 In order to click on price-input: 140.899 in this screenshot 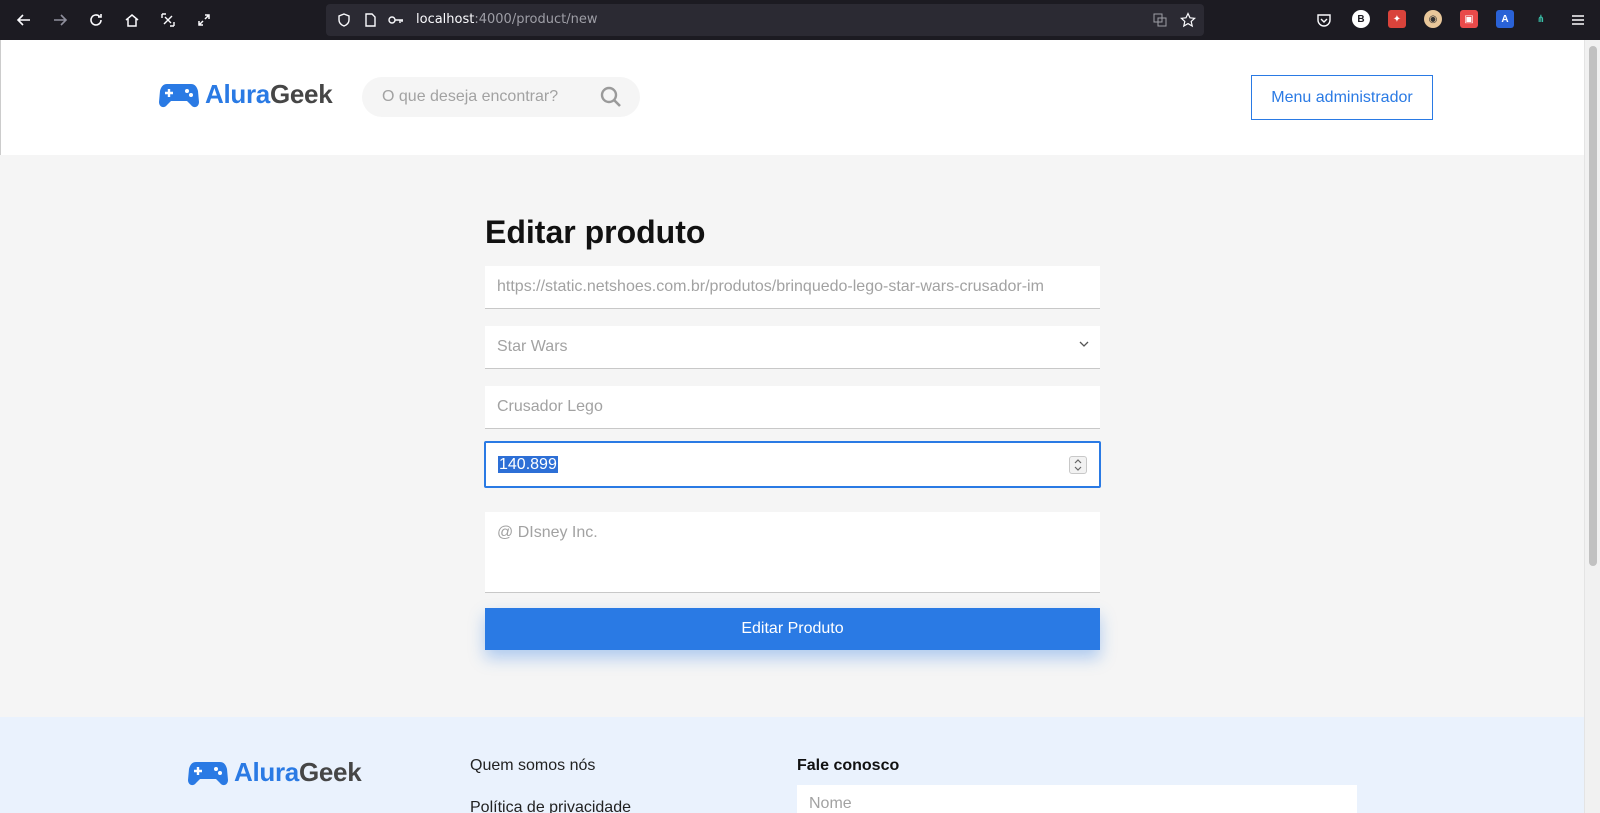, I will do `click(792, 464)`.